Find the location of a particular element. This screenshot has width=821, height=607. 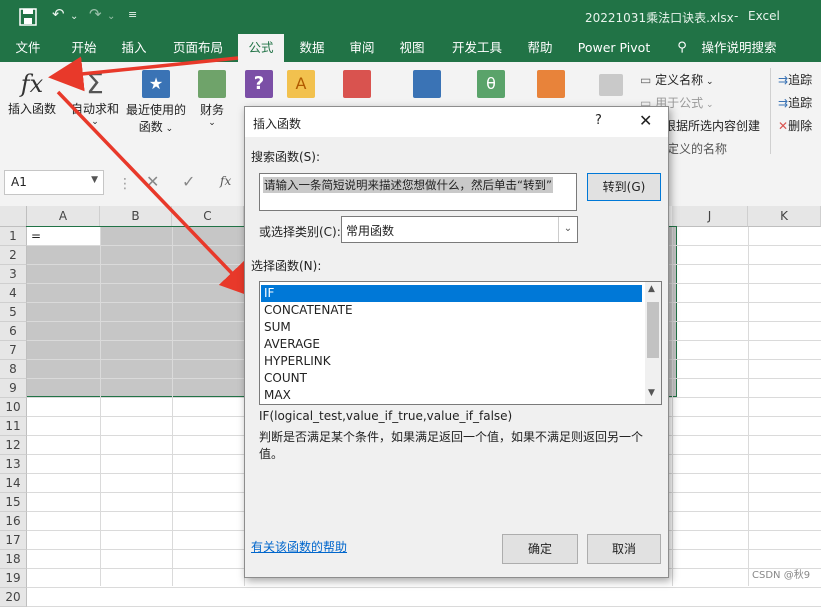

function-list-item: HYPERLINK is located at coordinates (451, 361).